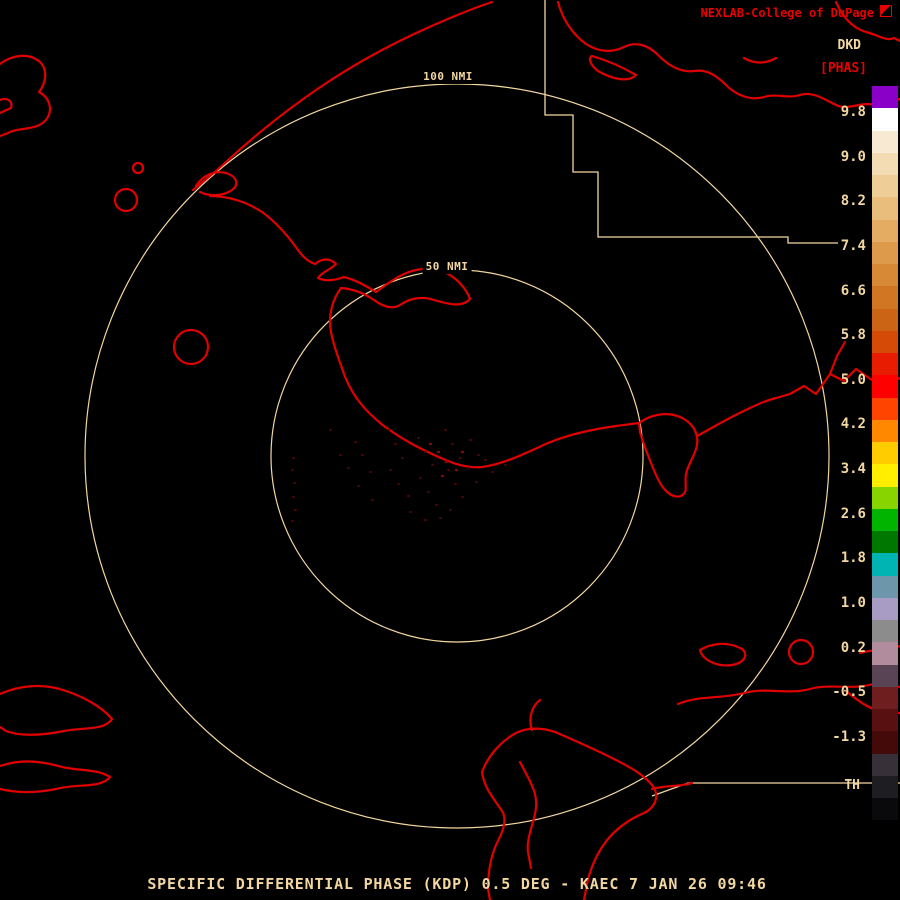  I want to click on colorbar-tick-label: -1.3, so click(849, 736).